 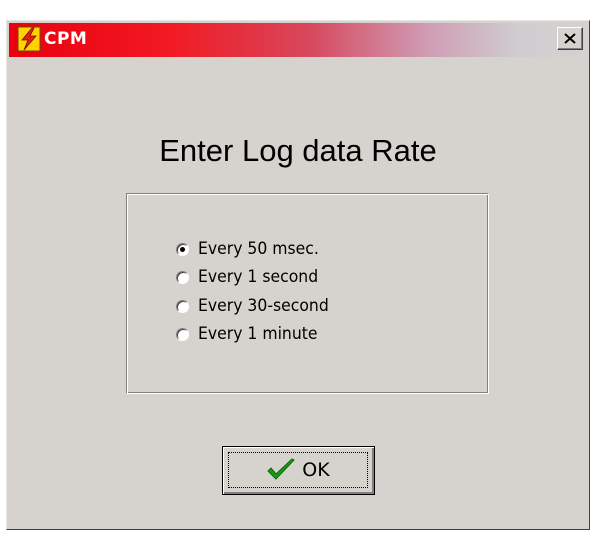 What do you see at coordinates (298, 150) in the screenshot?
I see `dialog-heading: Enter Log data Rate` at bounding box center [298, 150].